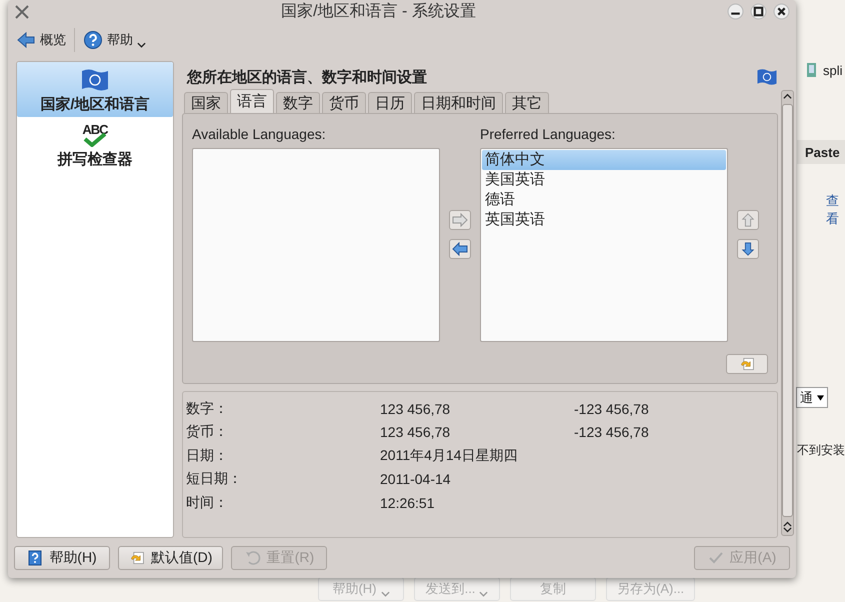 The image size is (845, 602). Describe the element at coordinates (735, 11) in the screenshot. I see `minimize-icon` at that location.